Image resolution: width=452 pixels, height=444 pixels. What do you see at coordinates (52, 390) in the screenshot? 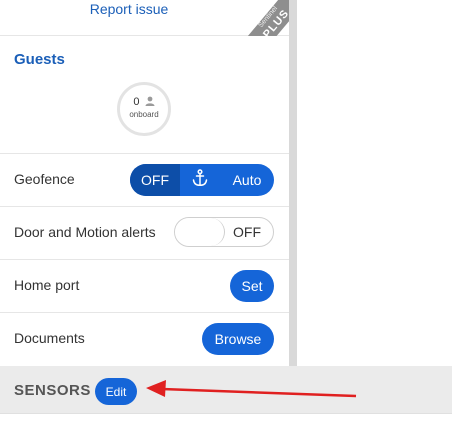
I see `sensors-label: SENSORS` at bounding box center [52, 390].